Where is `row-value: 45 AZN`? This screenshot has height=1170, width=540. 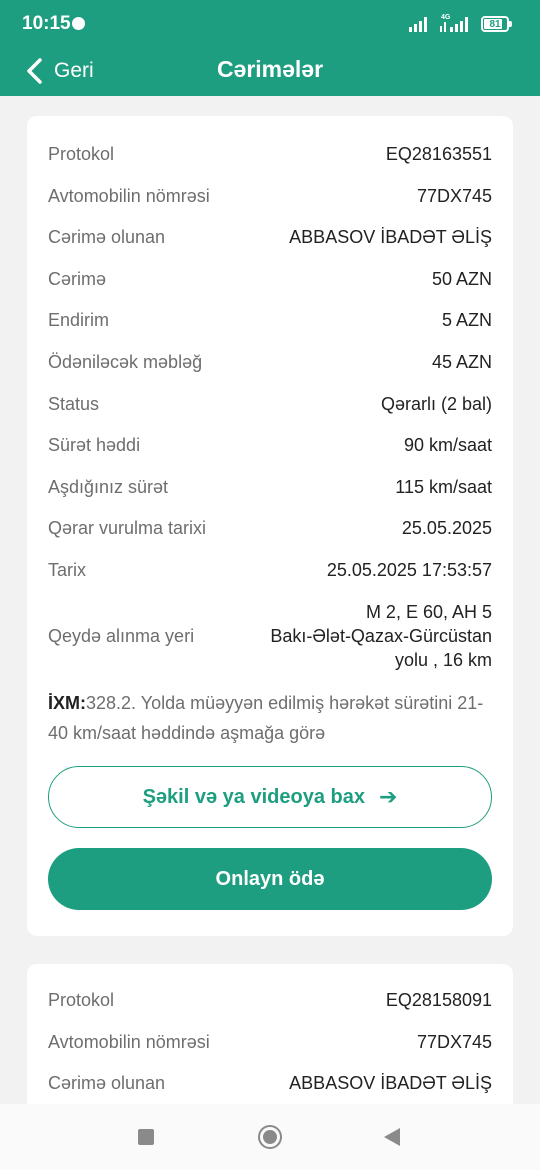 row-value: 45 AZN is located at coordinates (461, 361).